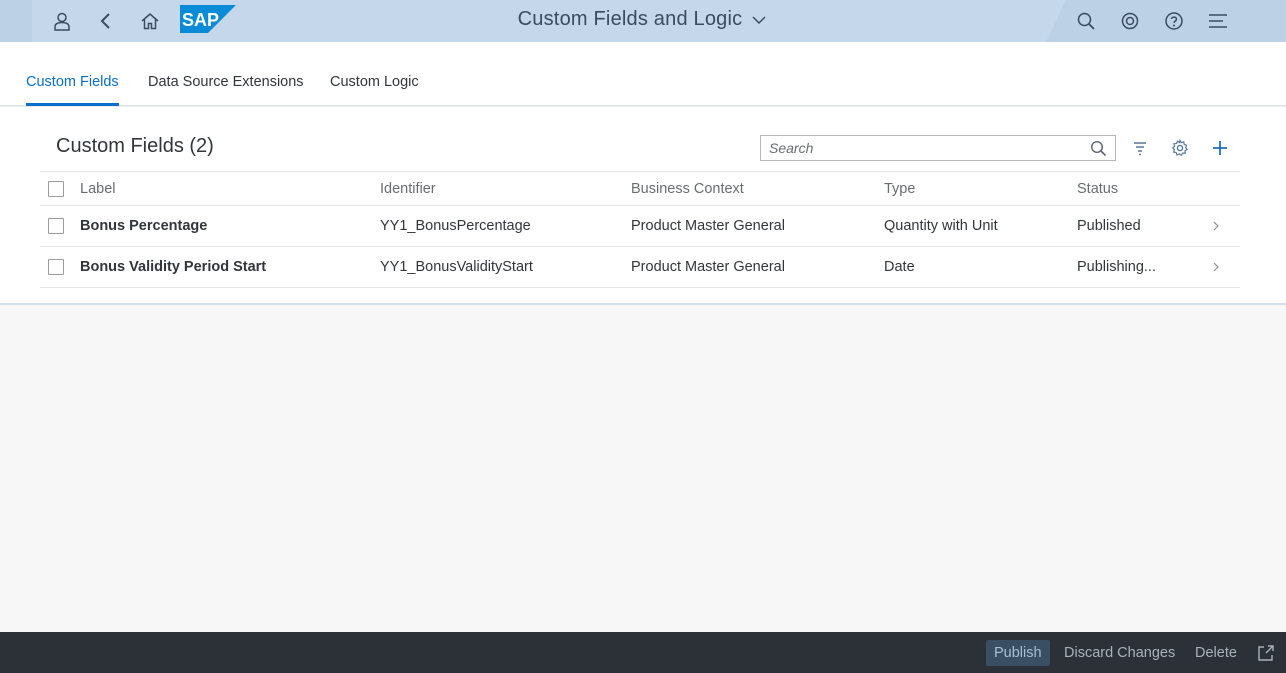 Image resolution: width=1286 pixels, height=673 pixels. I want to click on sort-button, so click(1140, 148).